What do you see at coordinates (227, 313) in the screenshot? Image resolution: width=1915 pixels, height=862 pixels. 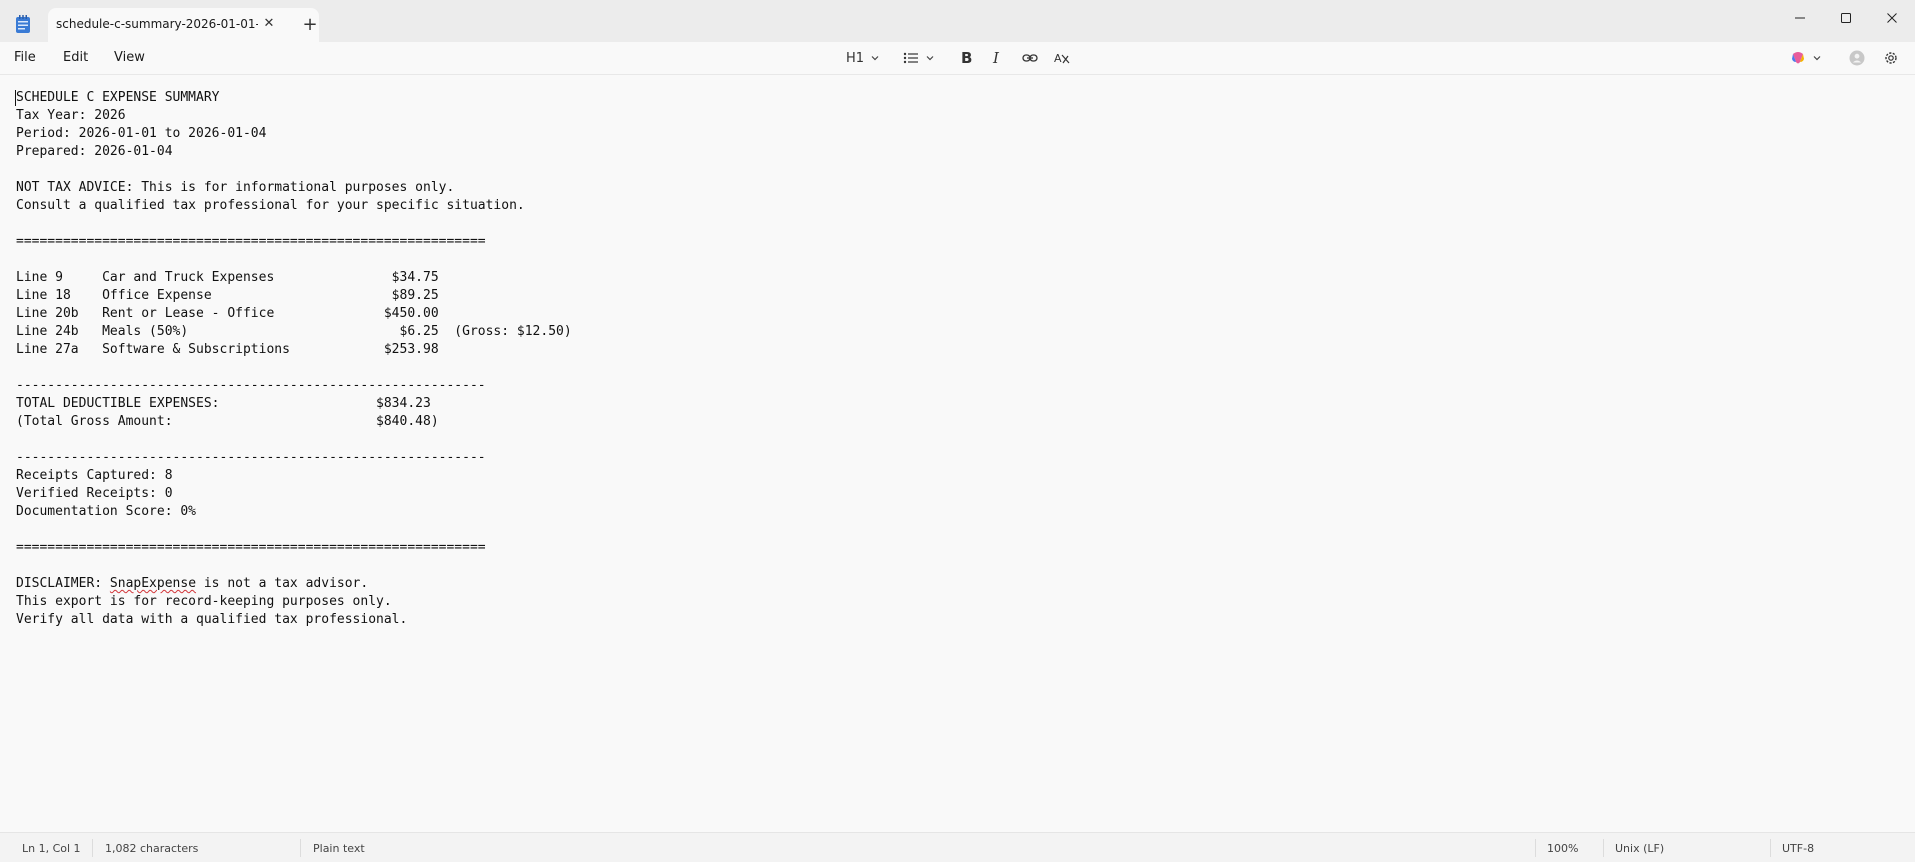 I see `document-line: Line 20b Rent or Lease - Office $450.00` at bounding box center [227, 313].